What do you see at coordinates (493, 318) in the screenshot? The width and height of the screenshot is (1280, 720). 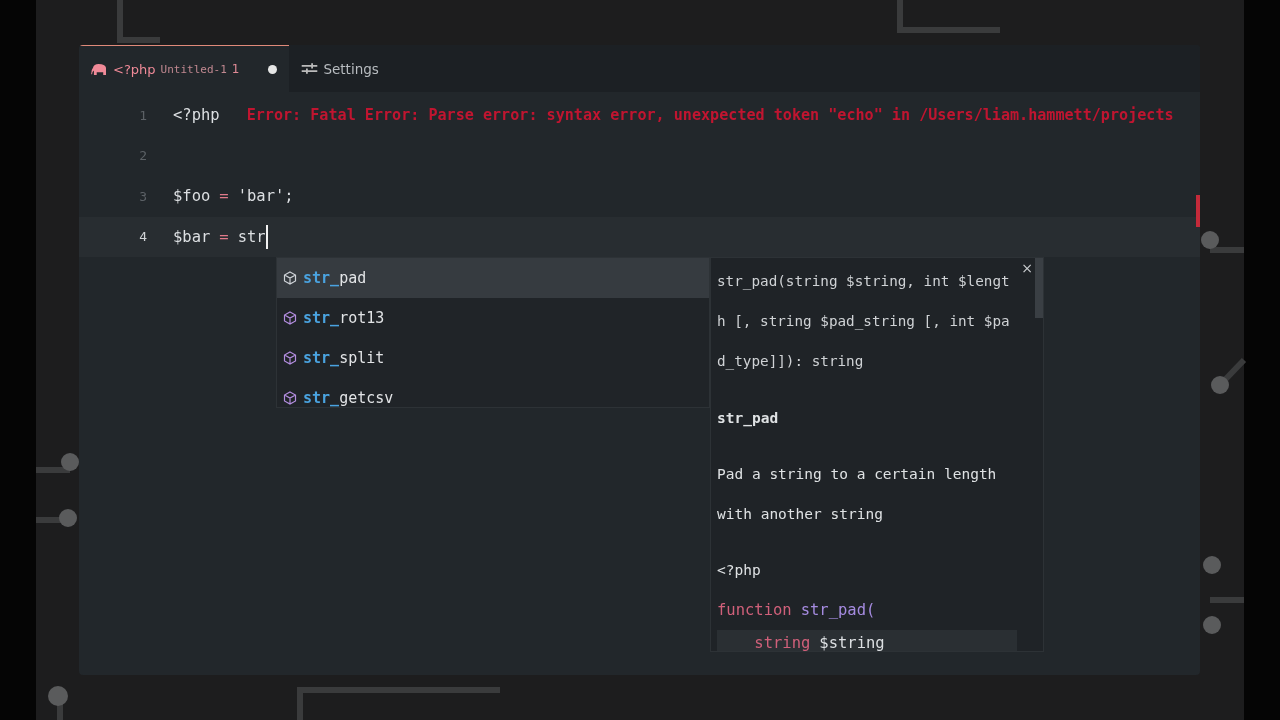 I see `suggestion-item: str_rot13` at bounding box center [493, 318].